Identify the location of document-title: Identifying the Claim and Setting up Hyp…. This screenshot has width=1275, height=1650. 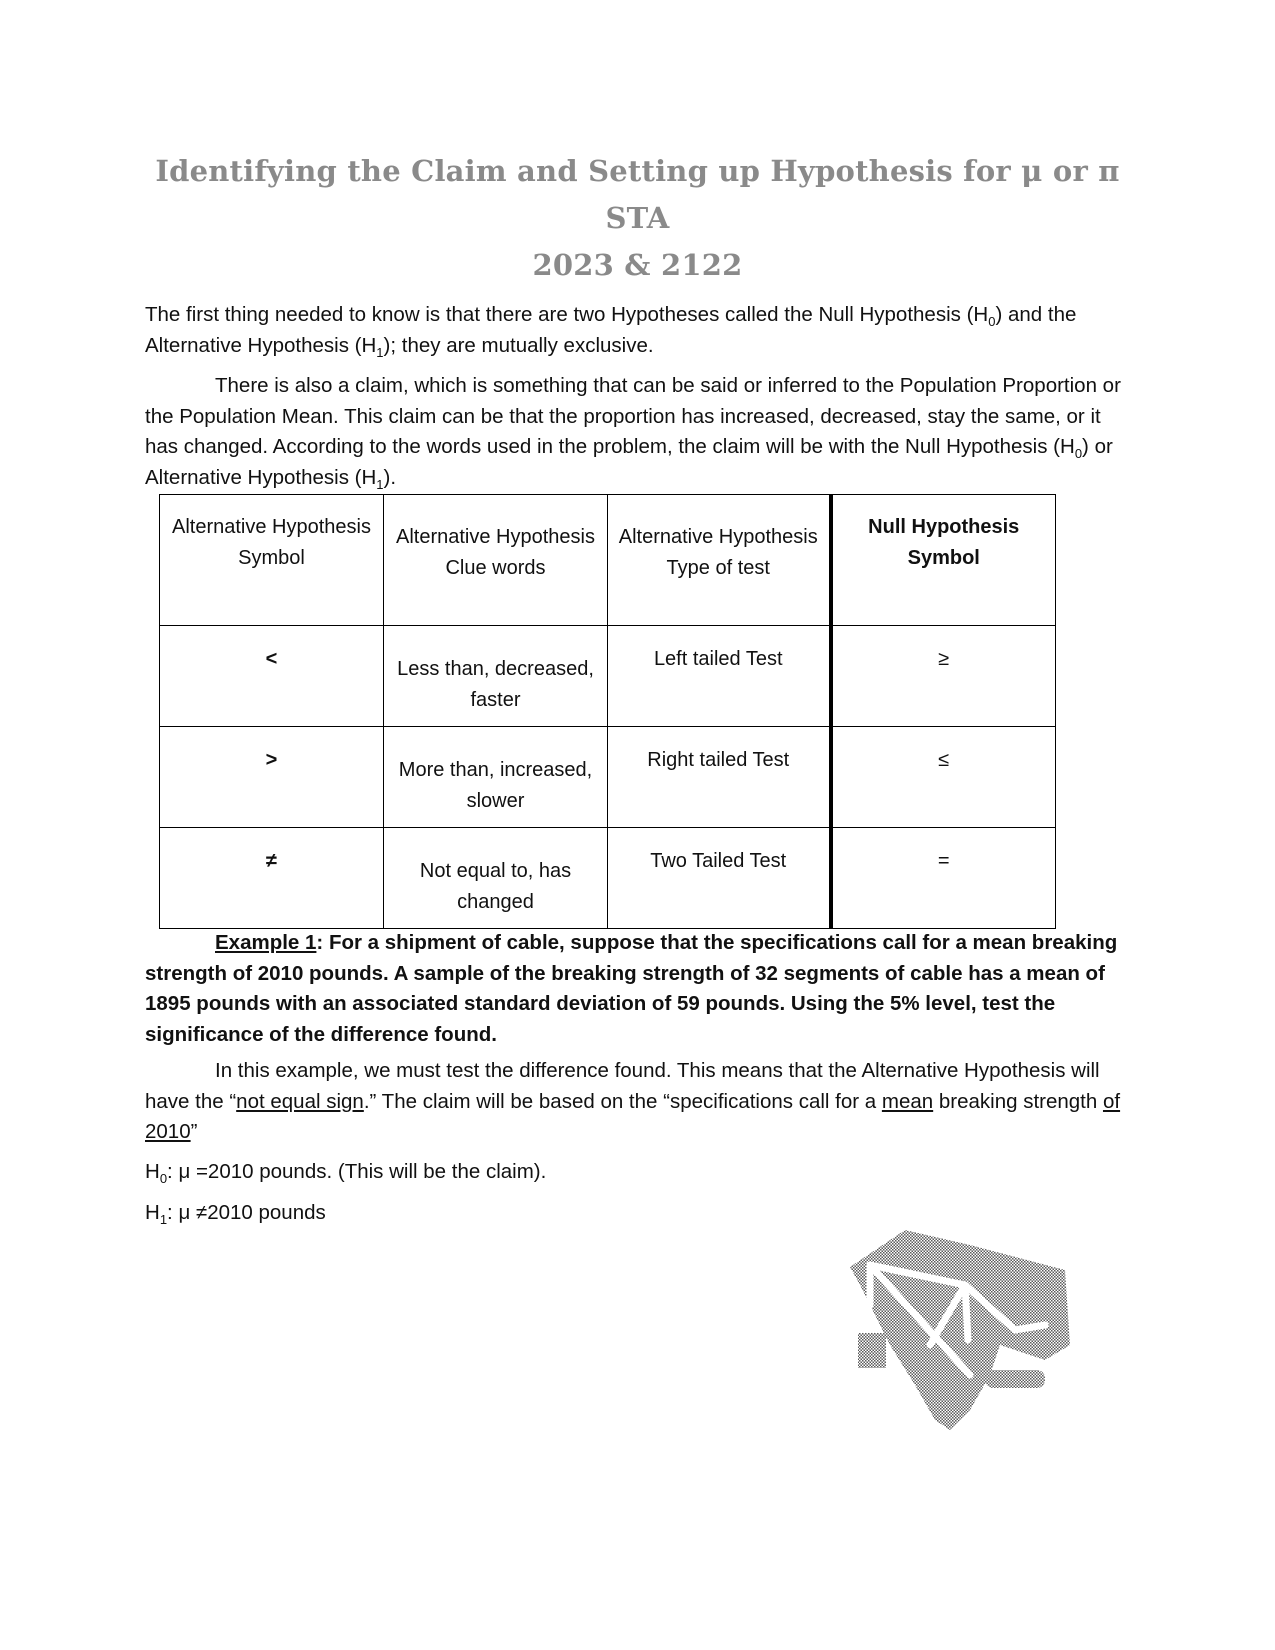
(637, 218).